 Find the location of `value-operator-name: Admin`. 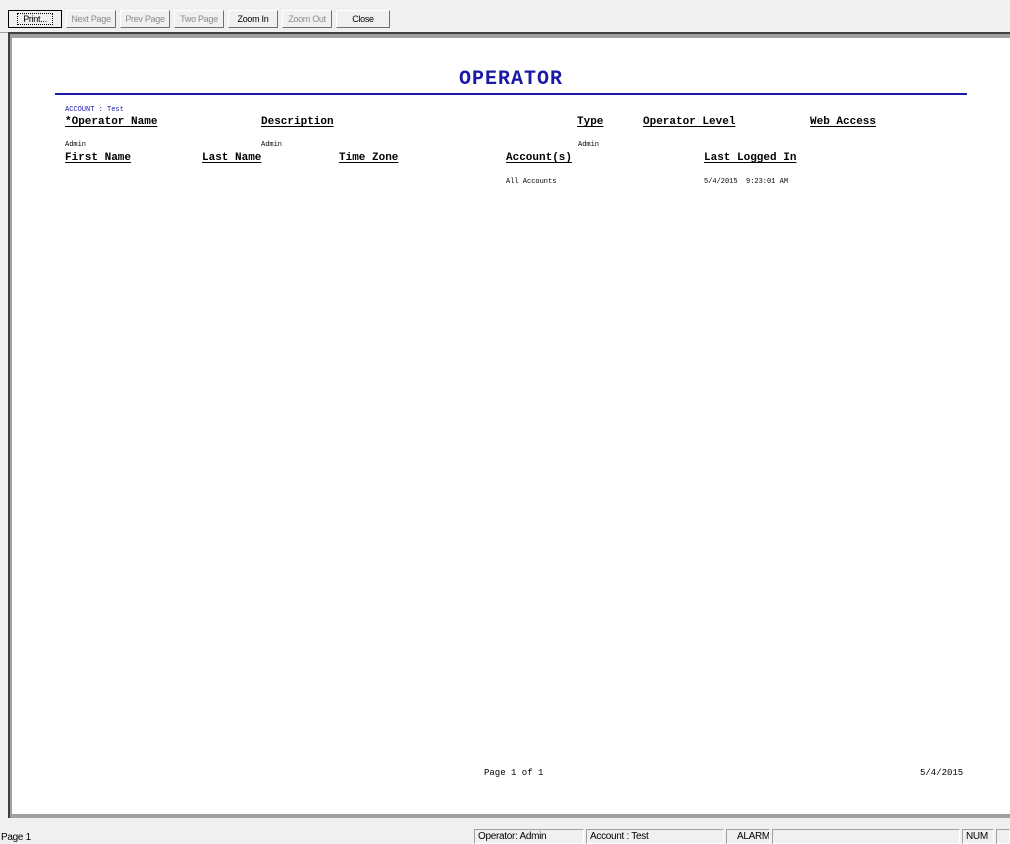

value-operator-name: Admin is located at coordinates (76, 145).